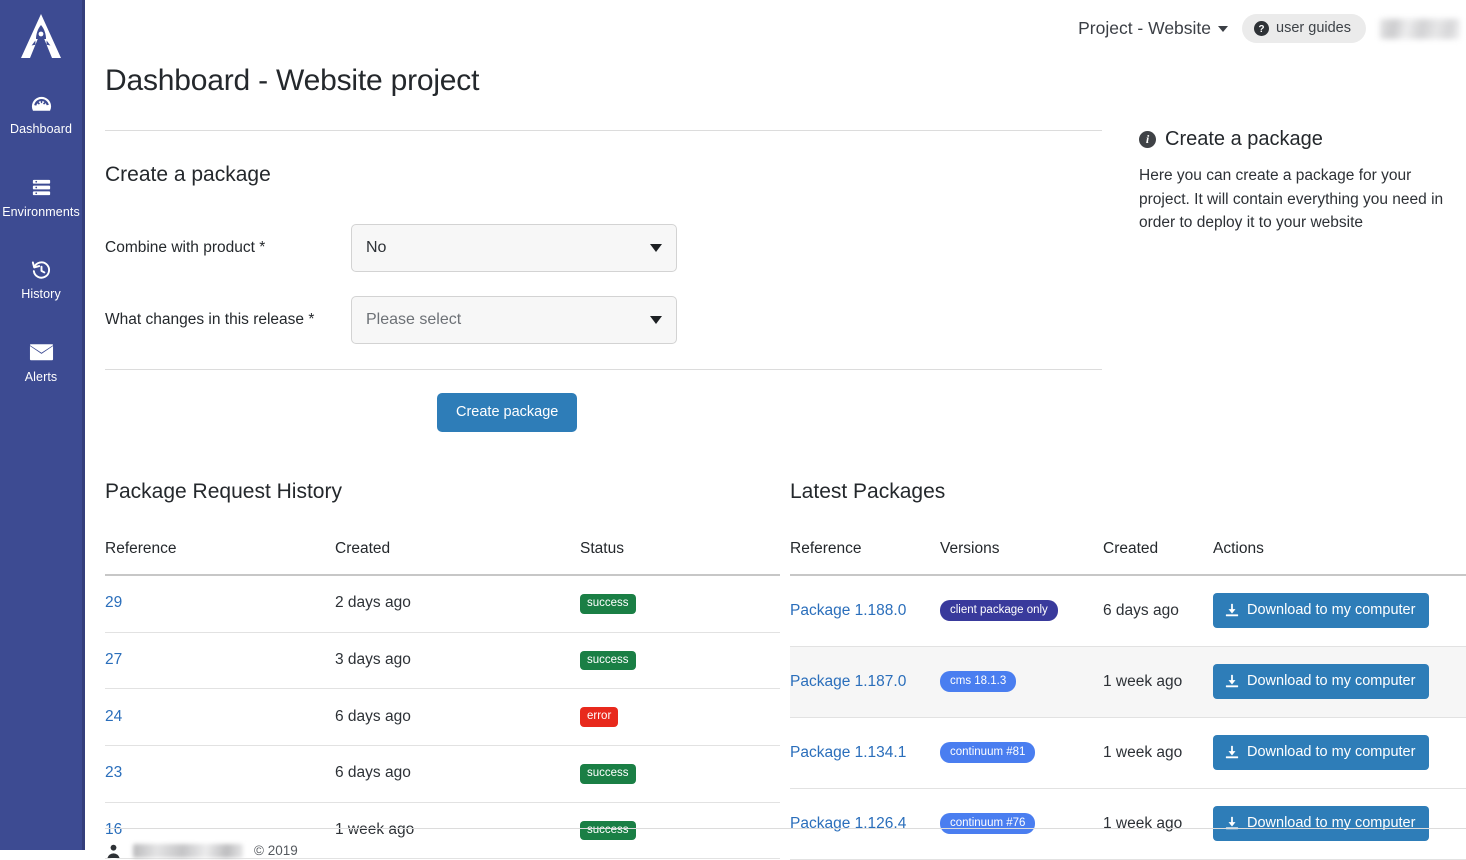 The width and height of the screenshot is (1466, 860). What do you see at coordinates (999, 610) in the screenshot?
I see `version-badge: client package only` at bounding box center [999, 610].